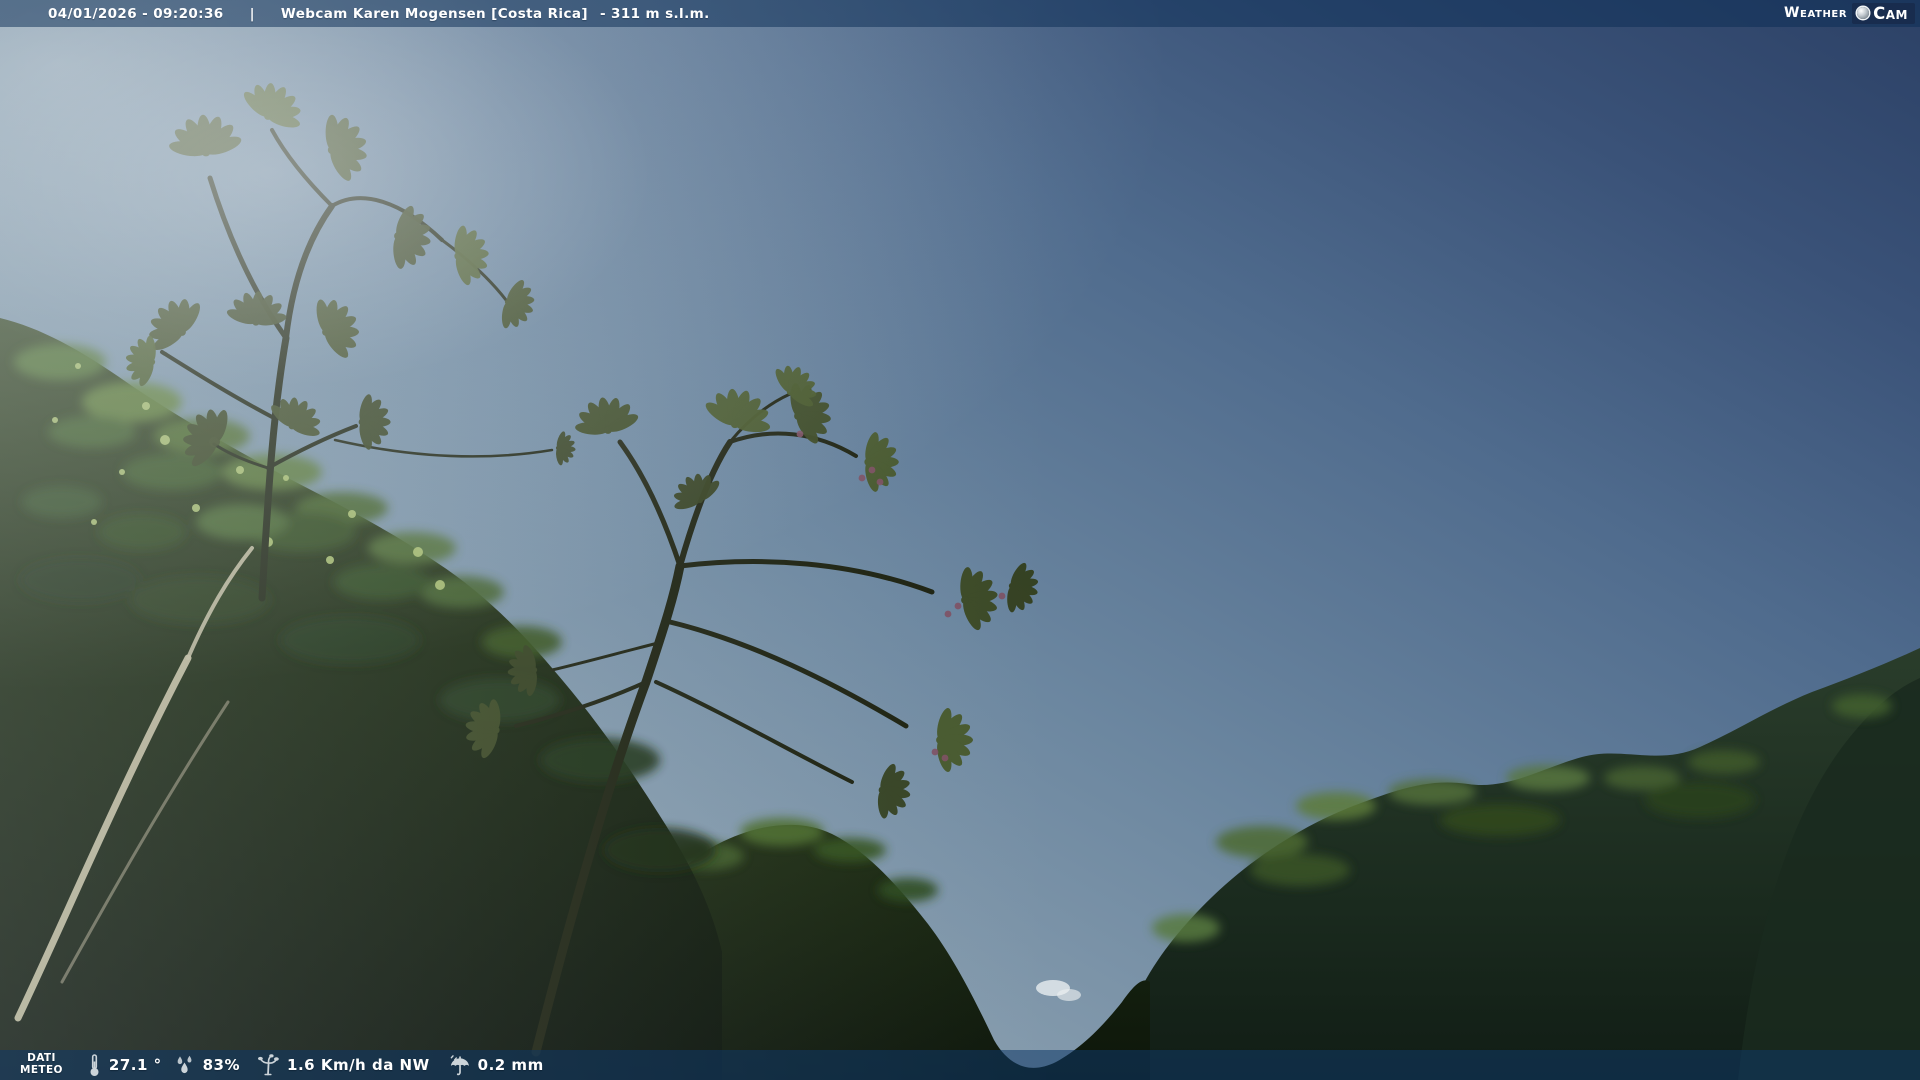 This screenshot has height=1080, width=1920. Describe the element at coordinates (358, 1065) in the screenshot. I see `wind-value: 1.6 Km/h da NW` at that location.